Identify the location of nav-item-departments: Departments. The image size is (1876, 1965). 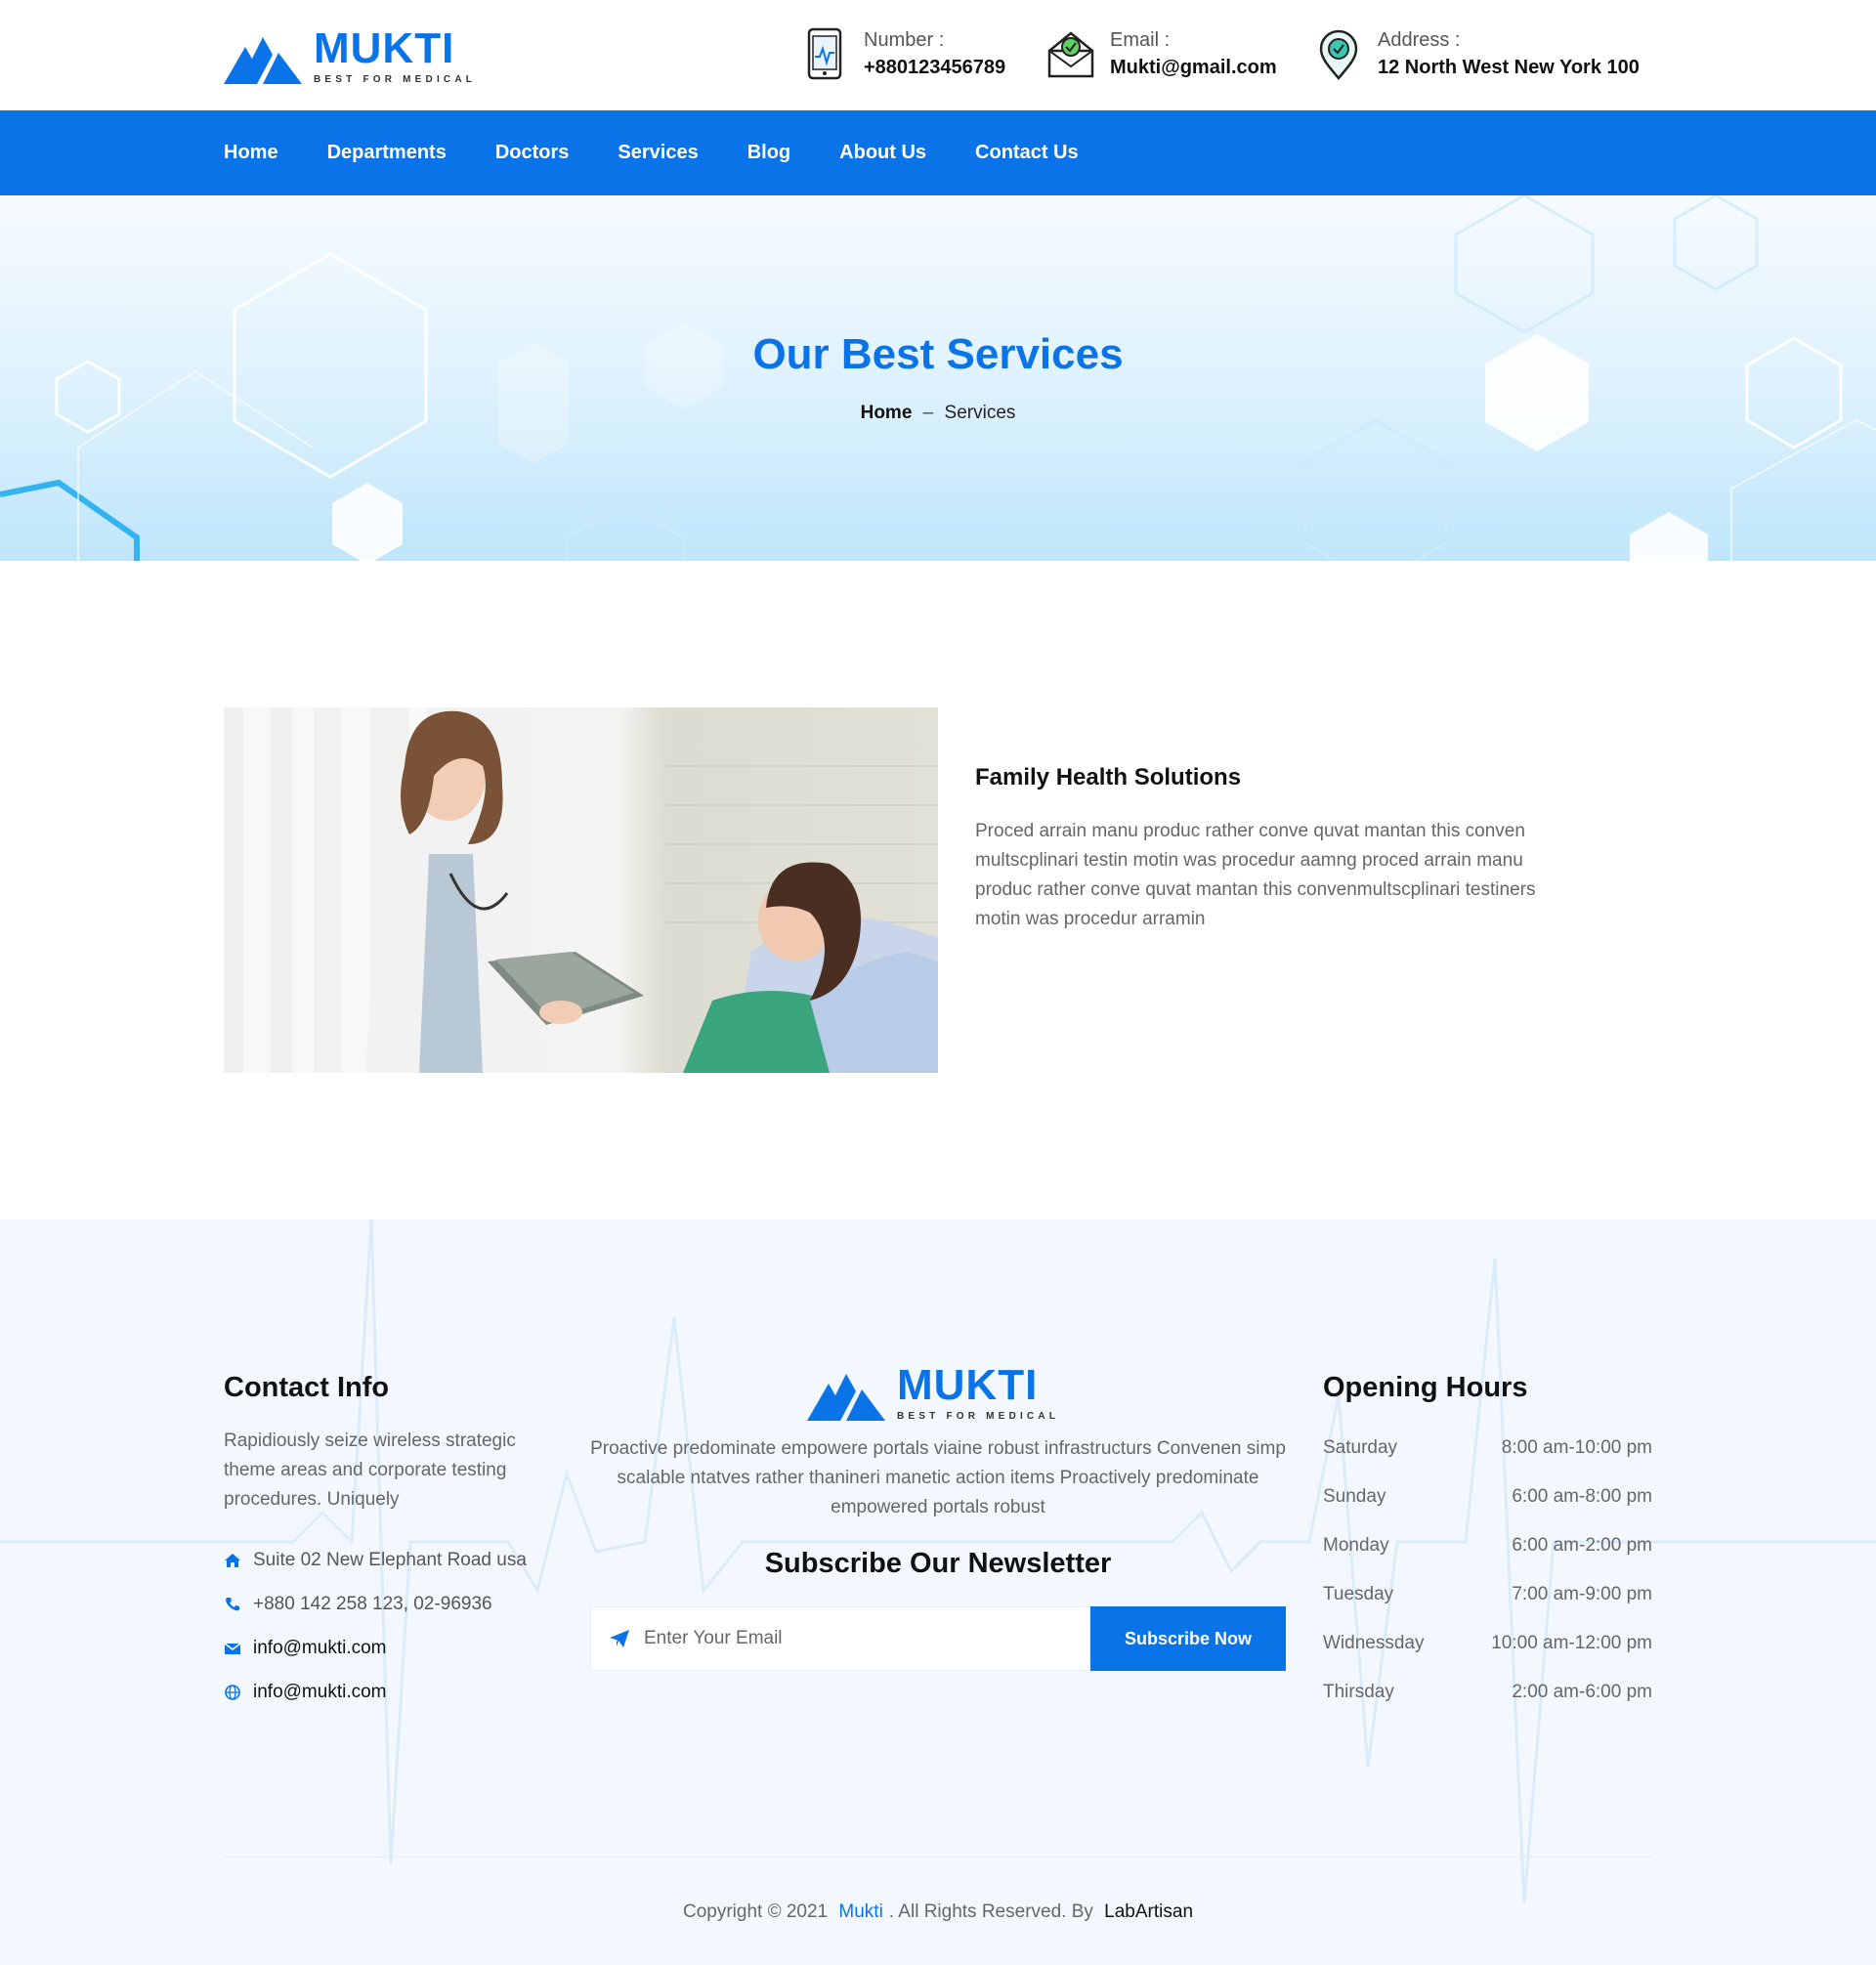
(387, 153).